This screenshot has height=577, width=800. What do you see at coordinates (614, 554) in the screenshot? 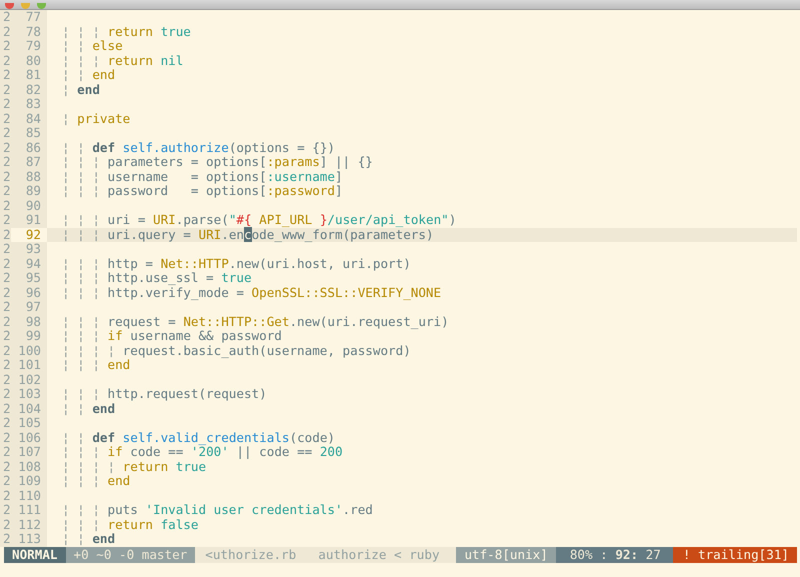
I see `cursor-position: 80% : 92: 27` at bounding box center [614, 554].